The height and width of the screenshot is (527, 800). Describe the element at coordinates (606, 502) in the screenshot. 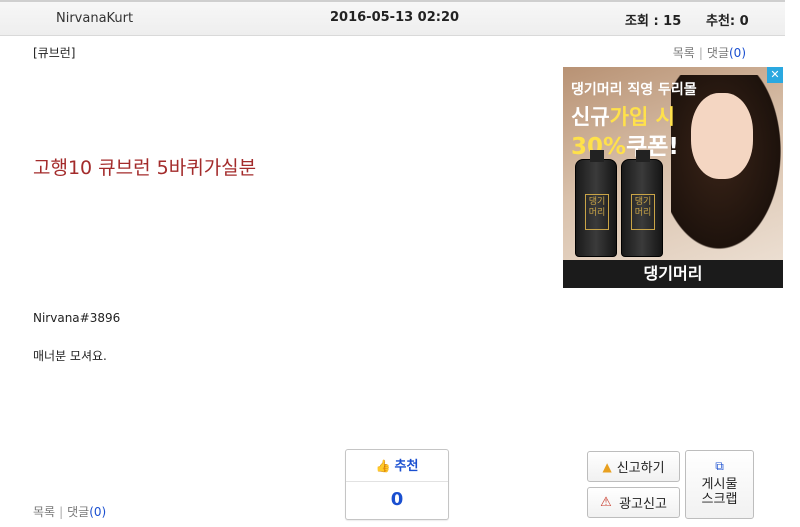

I see `warning-icon: ⚠` at that location.